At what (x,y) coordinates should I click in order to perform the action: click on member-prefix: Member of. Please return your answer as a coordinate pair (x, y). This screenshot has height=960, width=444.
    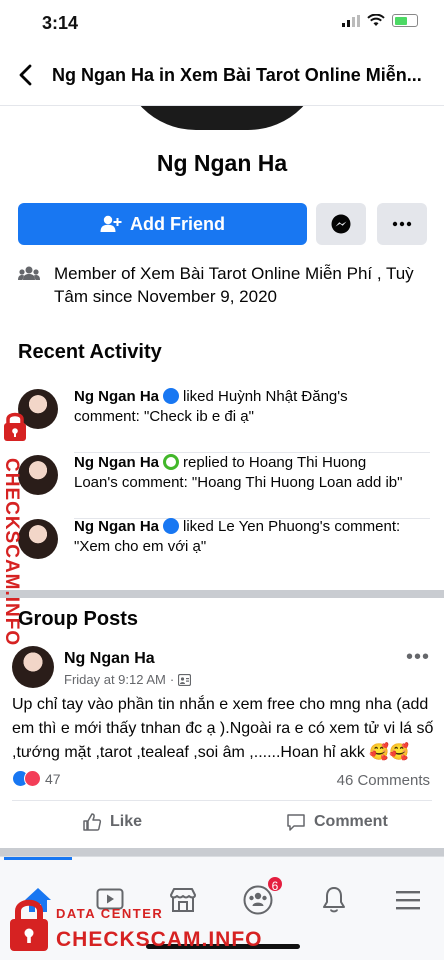
    Looking at the image, I should click on (97, 273).